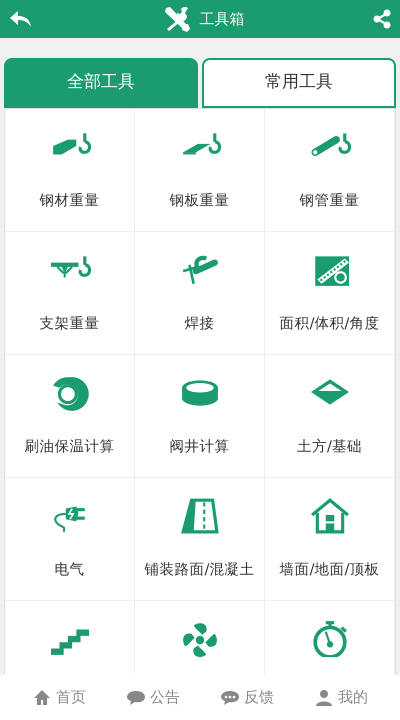  What do you see at coordinates (341, 697) in the screenshot?
I see `nav-item: 我的` at bounding box center [341, 697].